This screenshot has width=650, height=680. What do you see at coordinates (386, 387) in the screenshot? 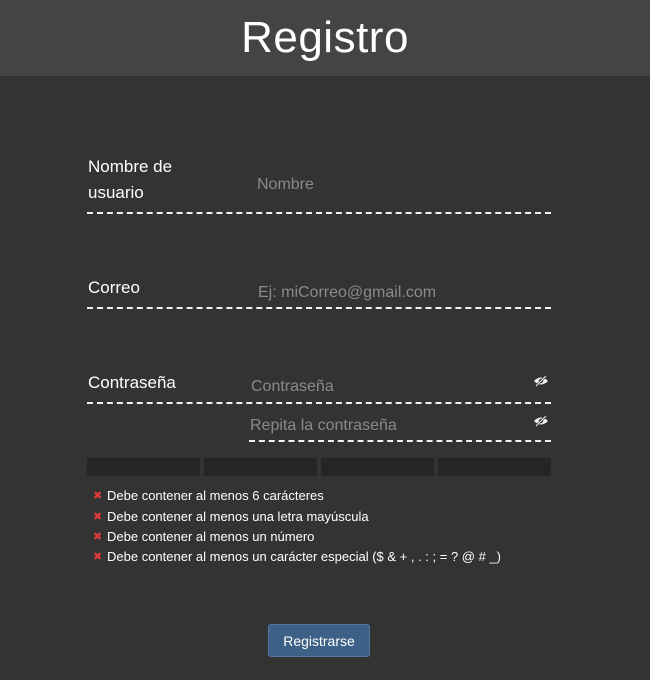
I see `password-input` at bounding box center [386, 387].